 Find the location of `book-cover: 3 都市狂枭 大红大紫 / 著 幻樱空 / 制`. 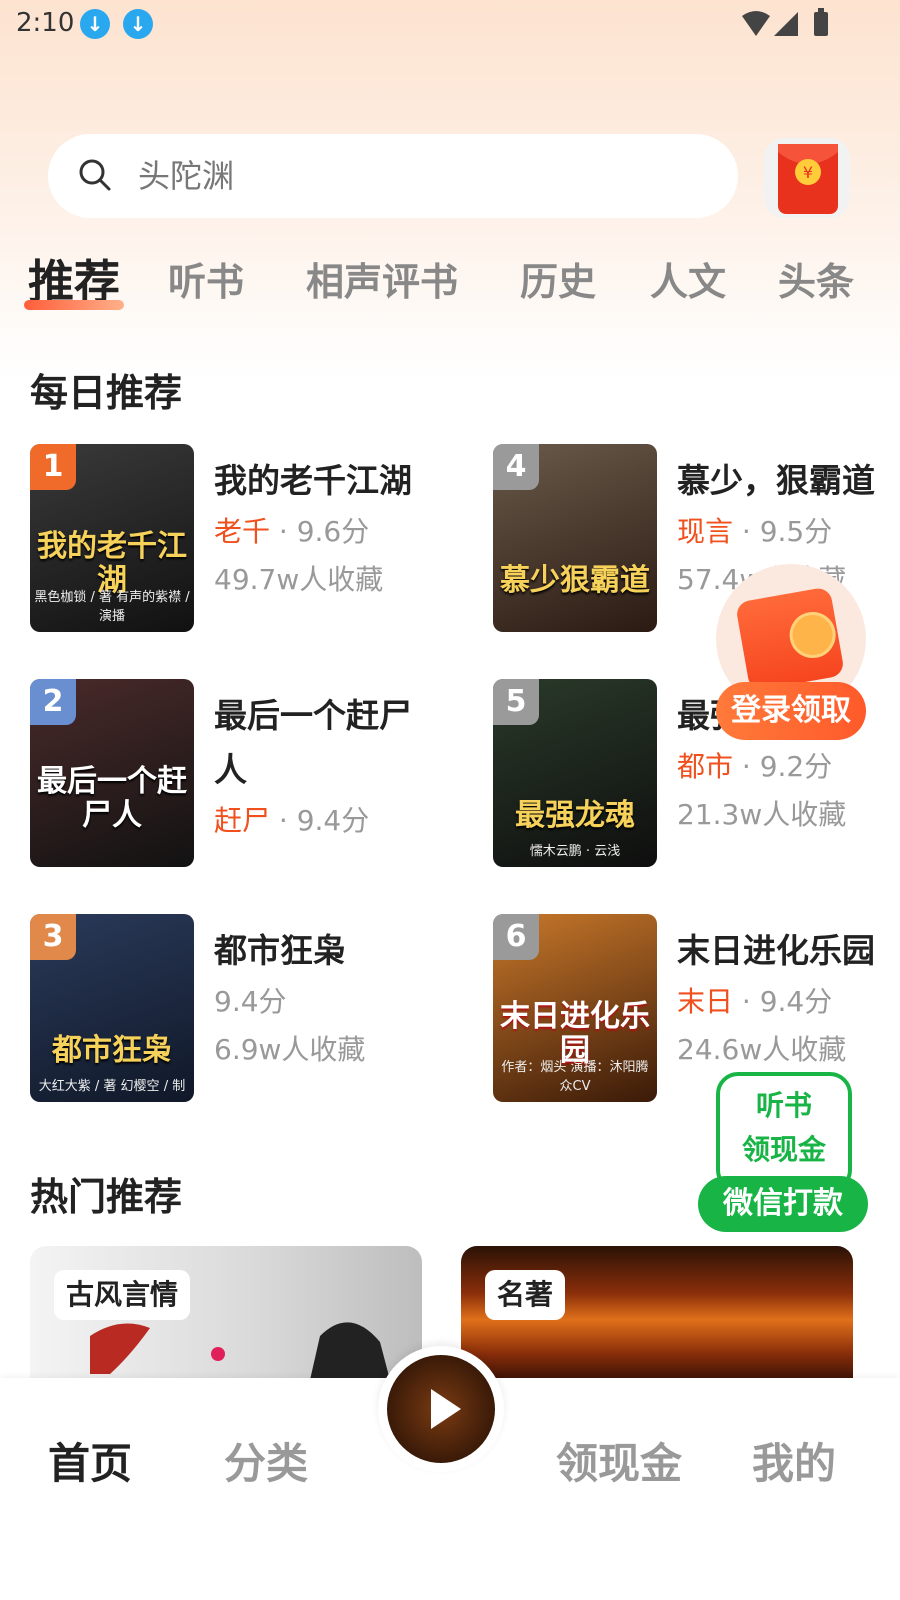

book-cover: 3 都市狂枭 大红大紫 / 著 幻樱空 / 制 is located at coordinates (112, 1008).